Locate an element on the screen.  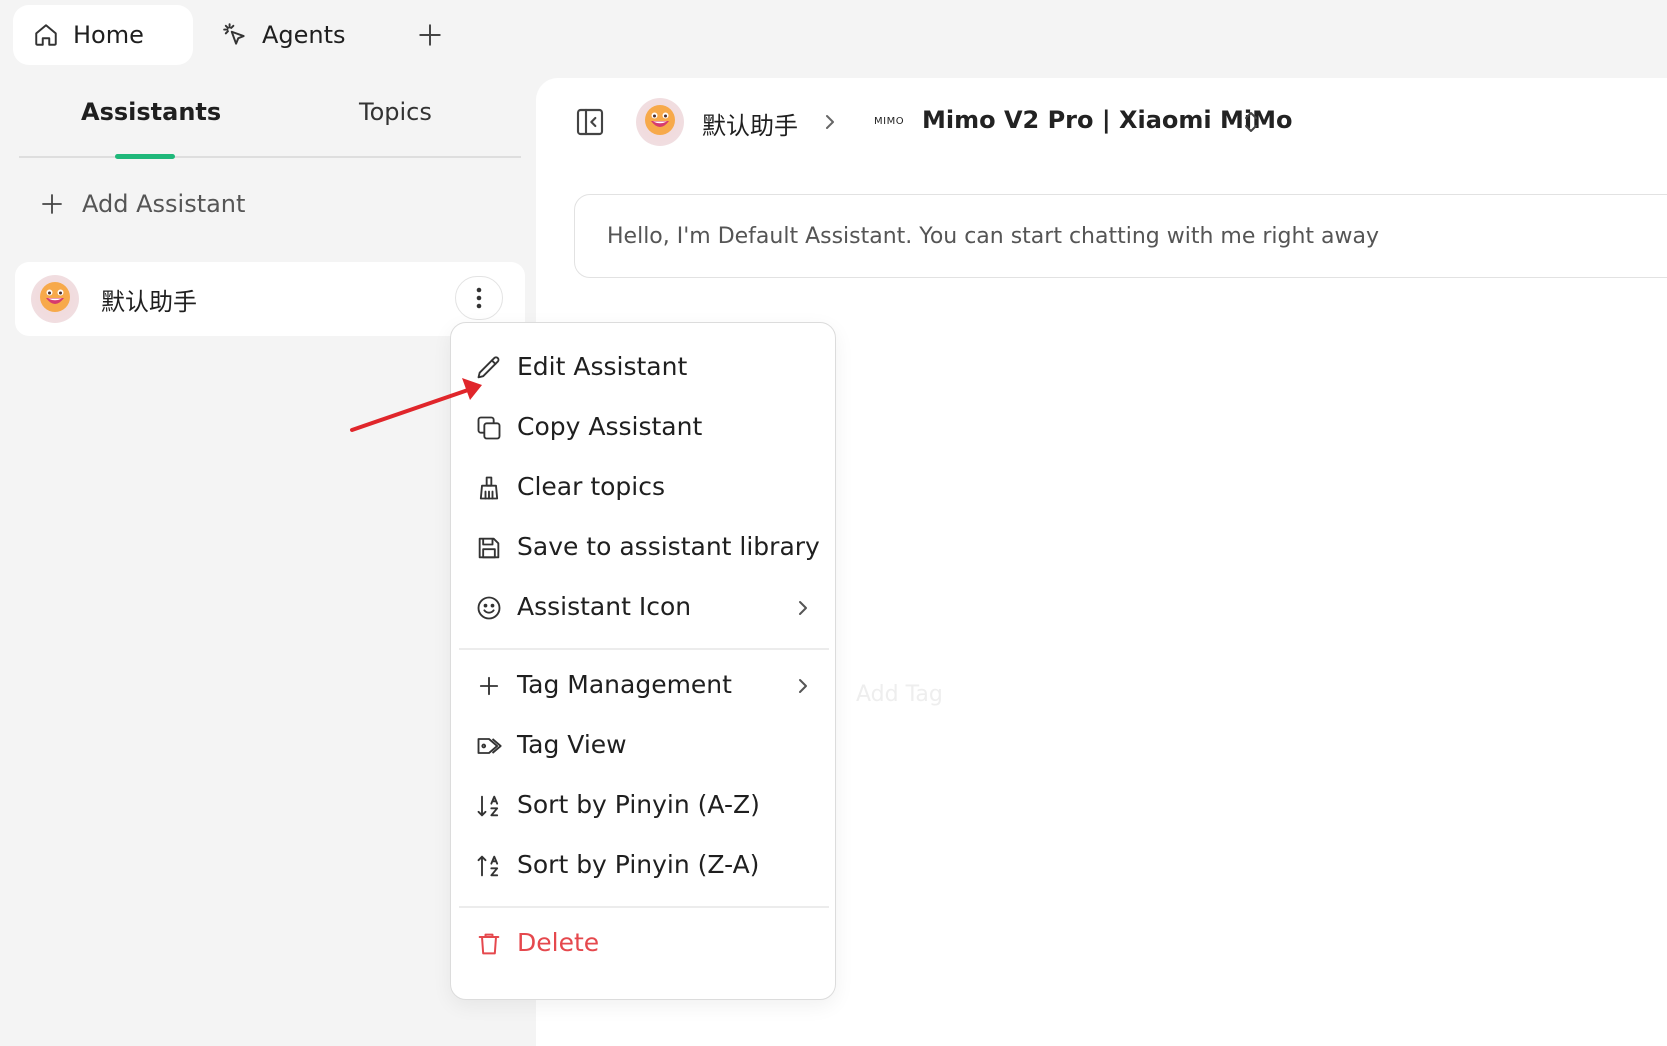
menu-item-save-to-library: Save to assistant library is located at coordinates (644, 548).